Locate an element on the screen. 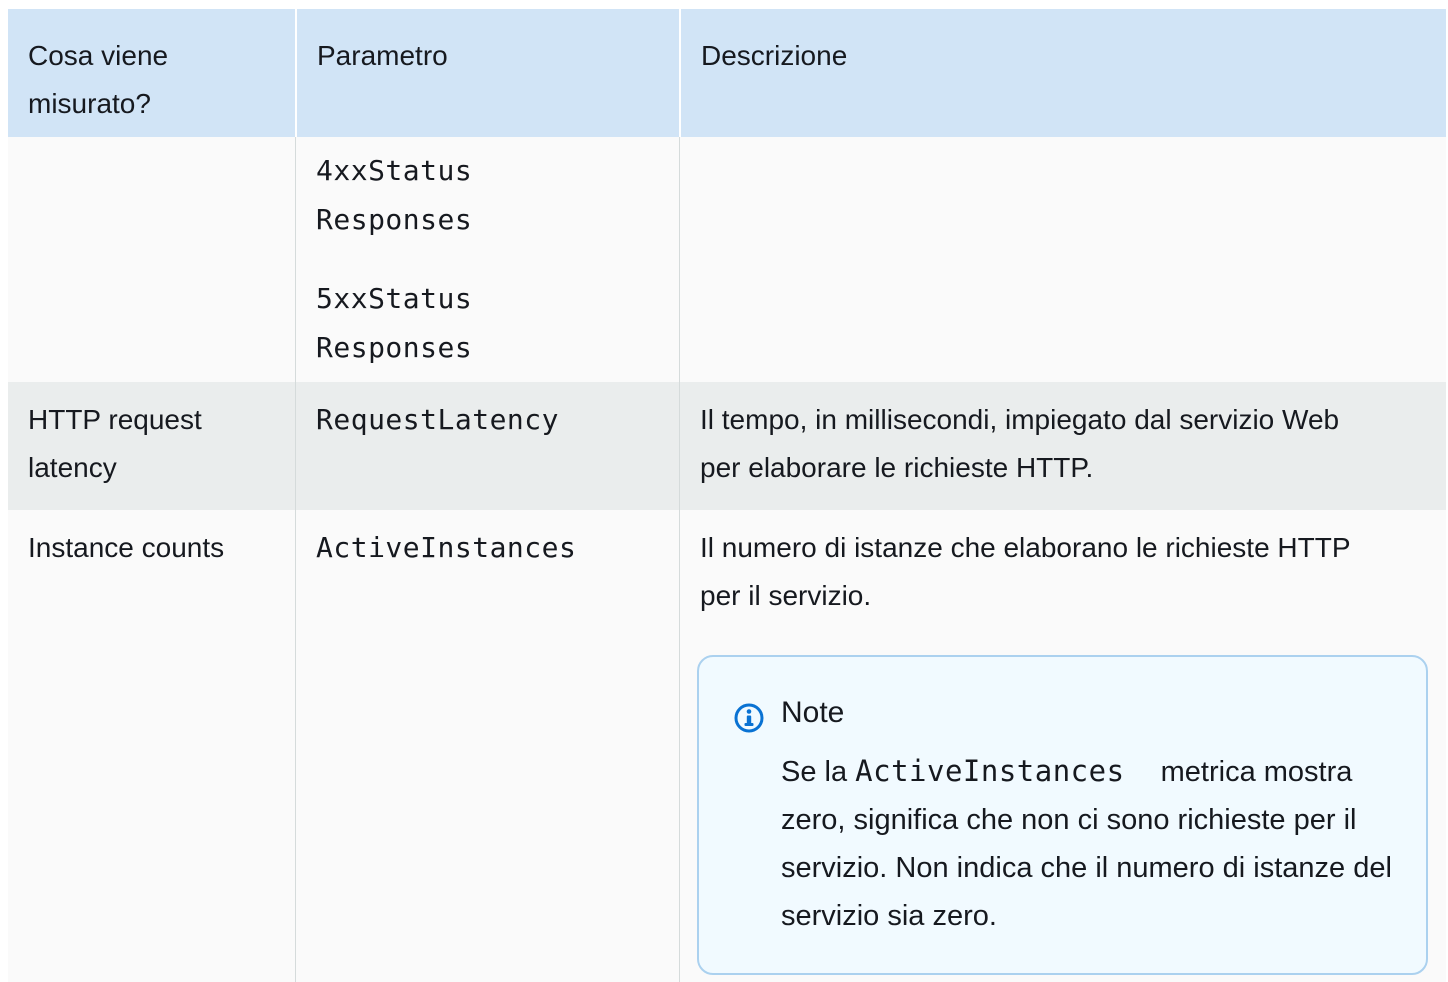 This screenshot has width=1448, height=982. parameter-request-latency: RequestLatency is located at coordinates (438, 419).